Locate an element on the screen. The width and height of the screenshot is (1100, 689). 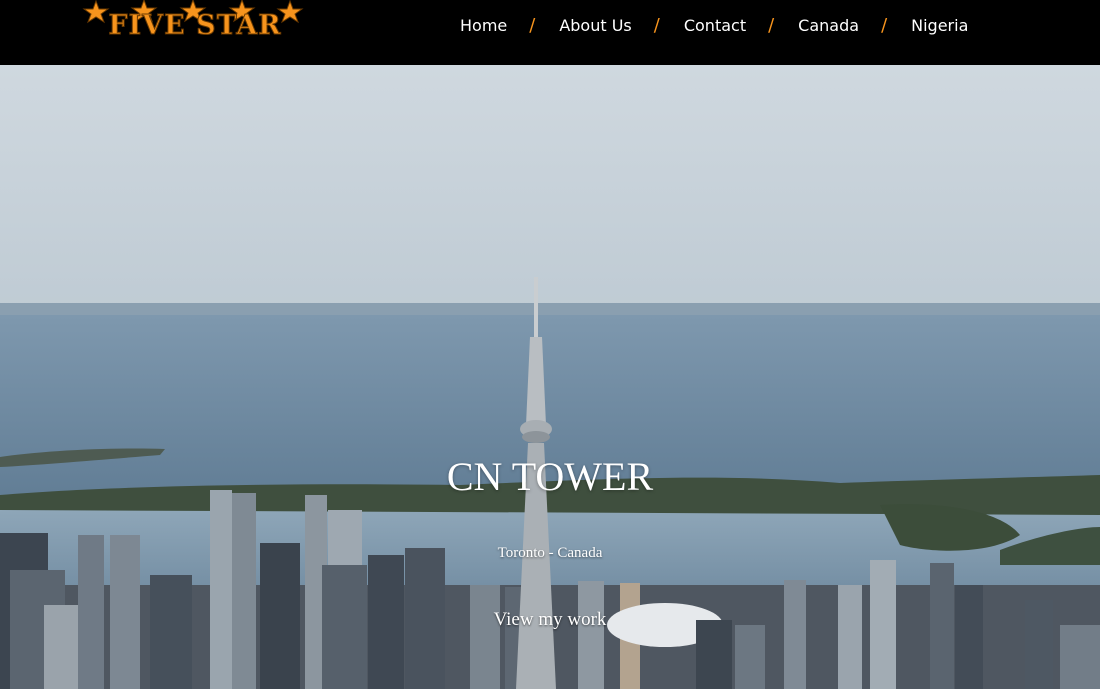
nav-canada-link: Canada is located at coordinates (828, 25).